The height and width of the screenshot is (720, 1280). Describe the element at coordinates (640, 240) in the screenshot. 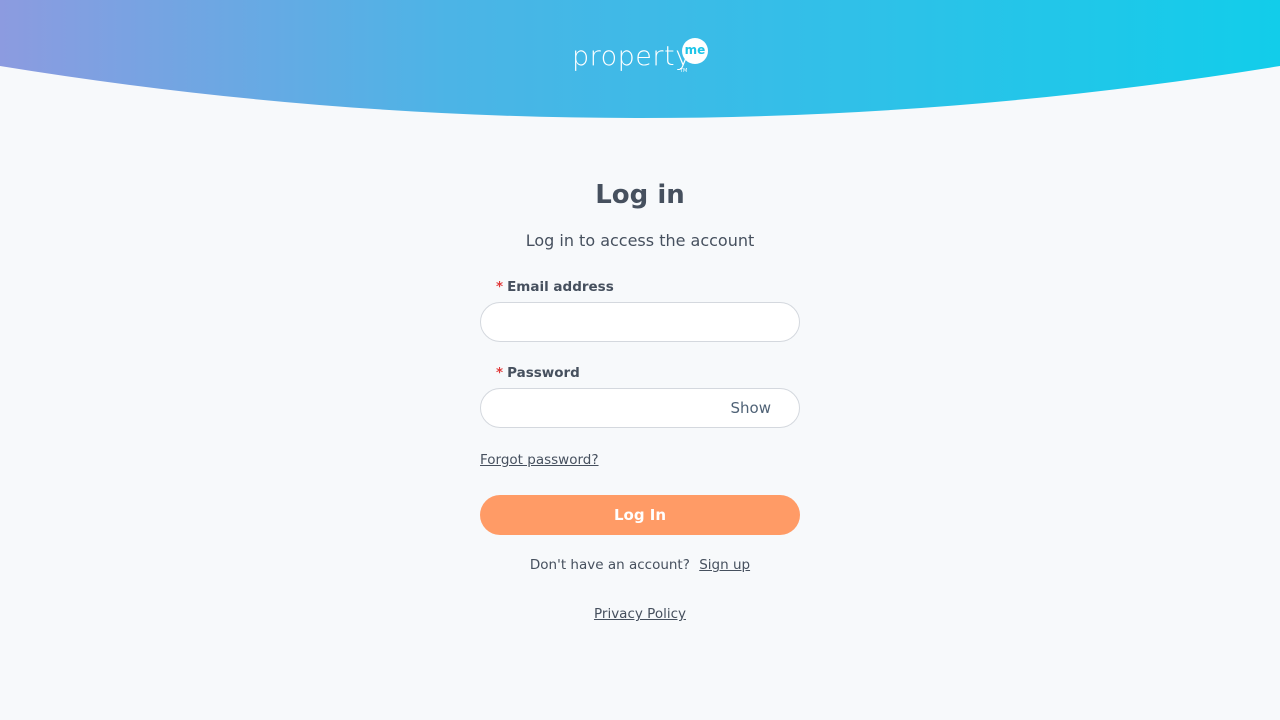

I see `page-subtitle: Log in to access the account` at that location.